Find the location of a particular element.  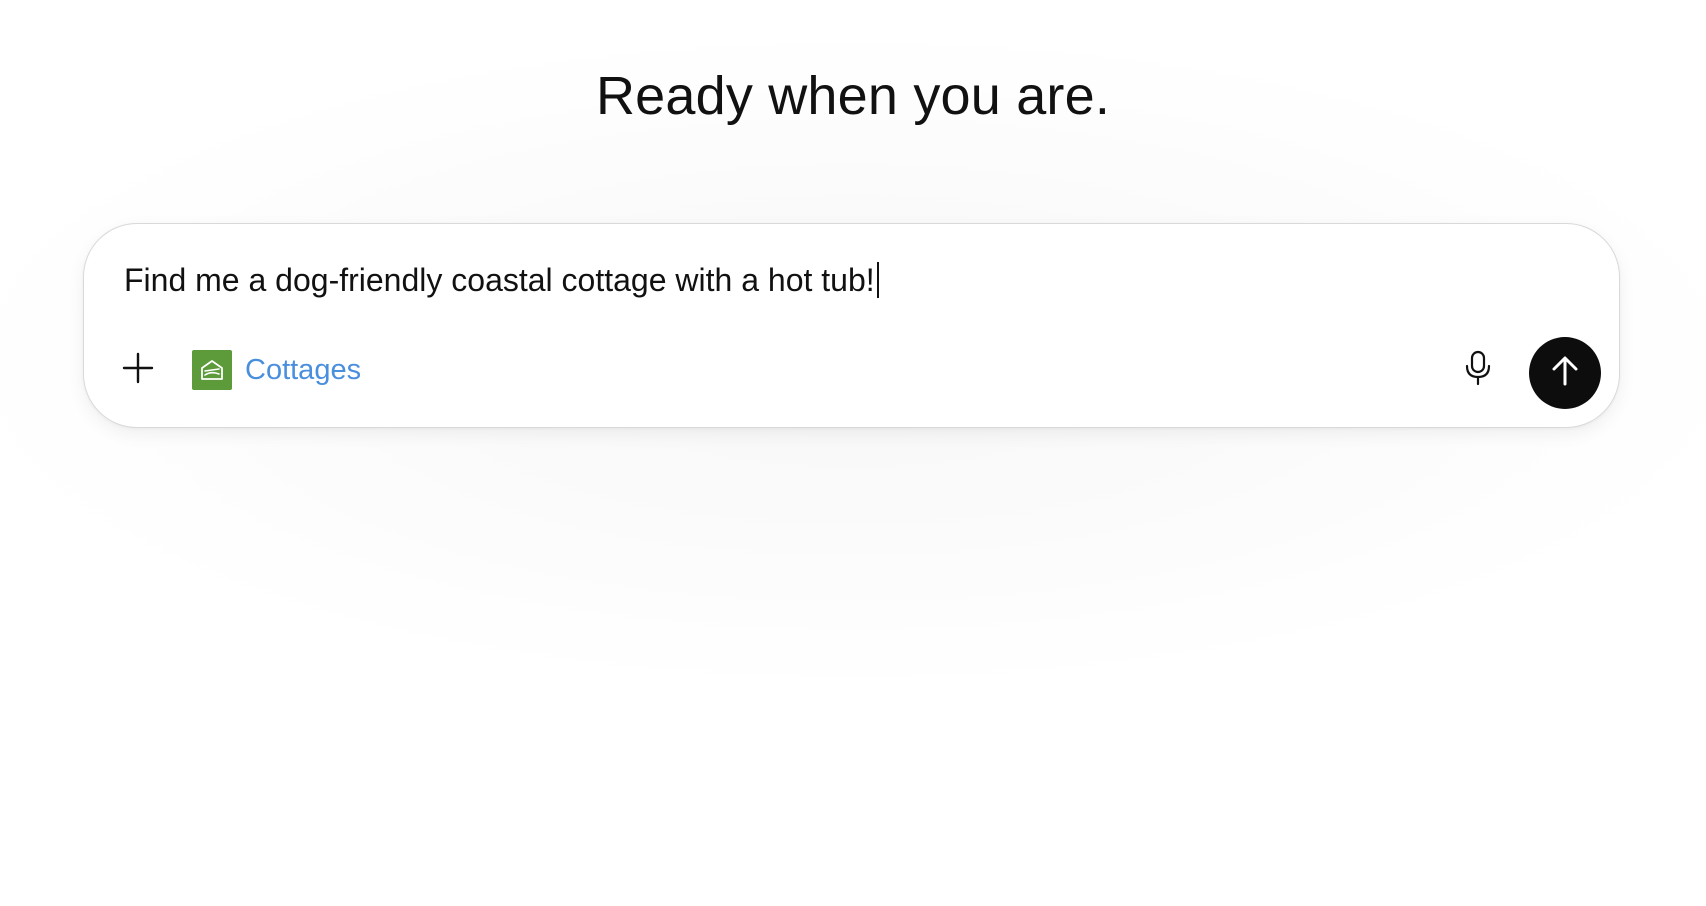

plus-icon is located at coordinates (138, 370).